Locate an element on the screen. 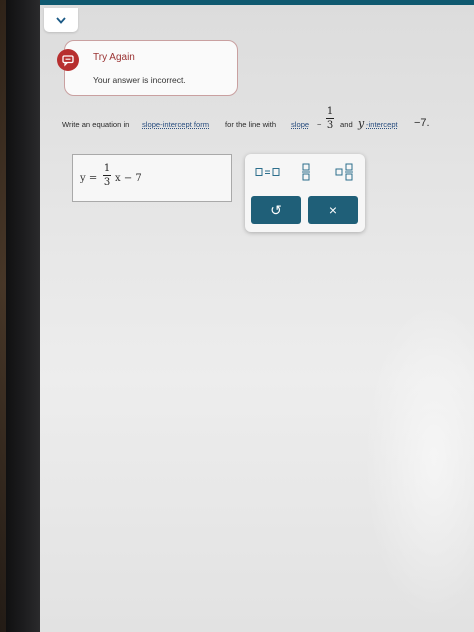 The image size is (474, 632). slope-numerator: 1 is located at coordinates (330, 111).